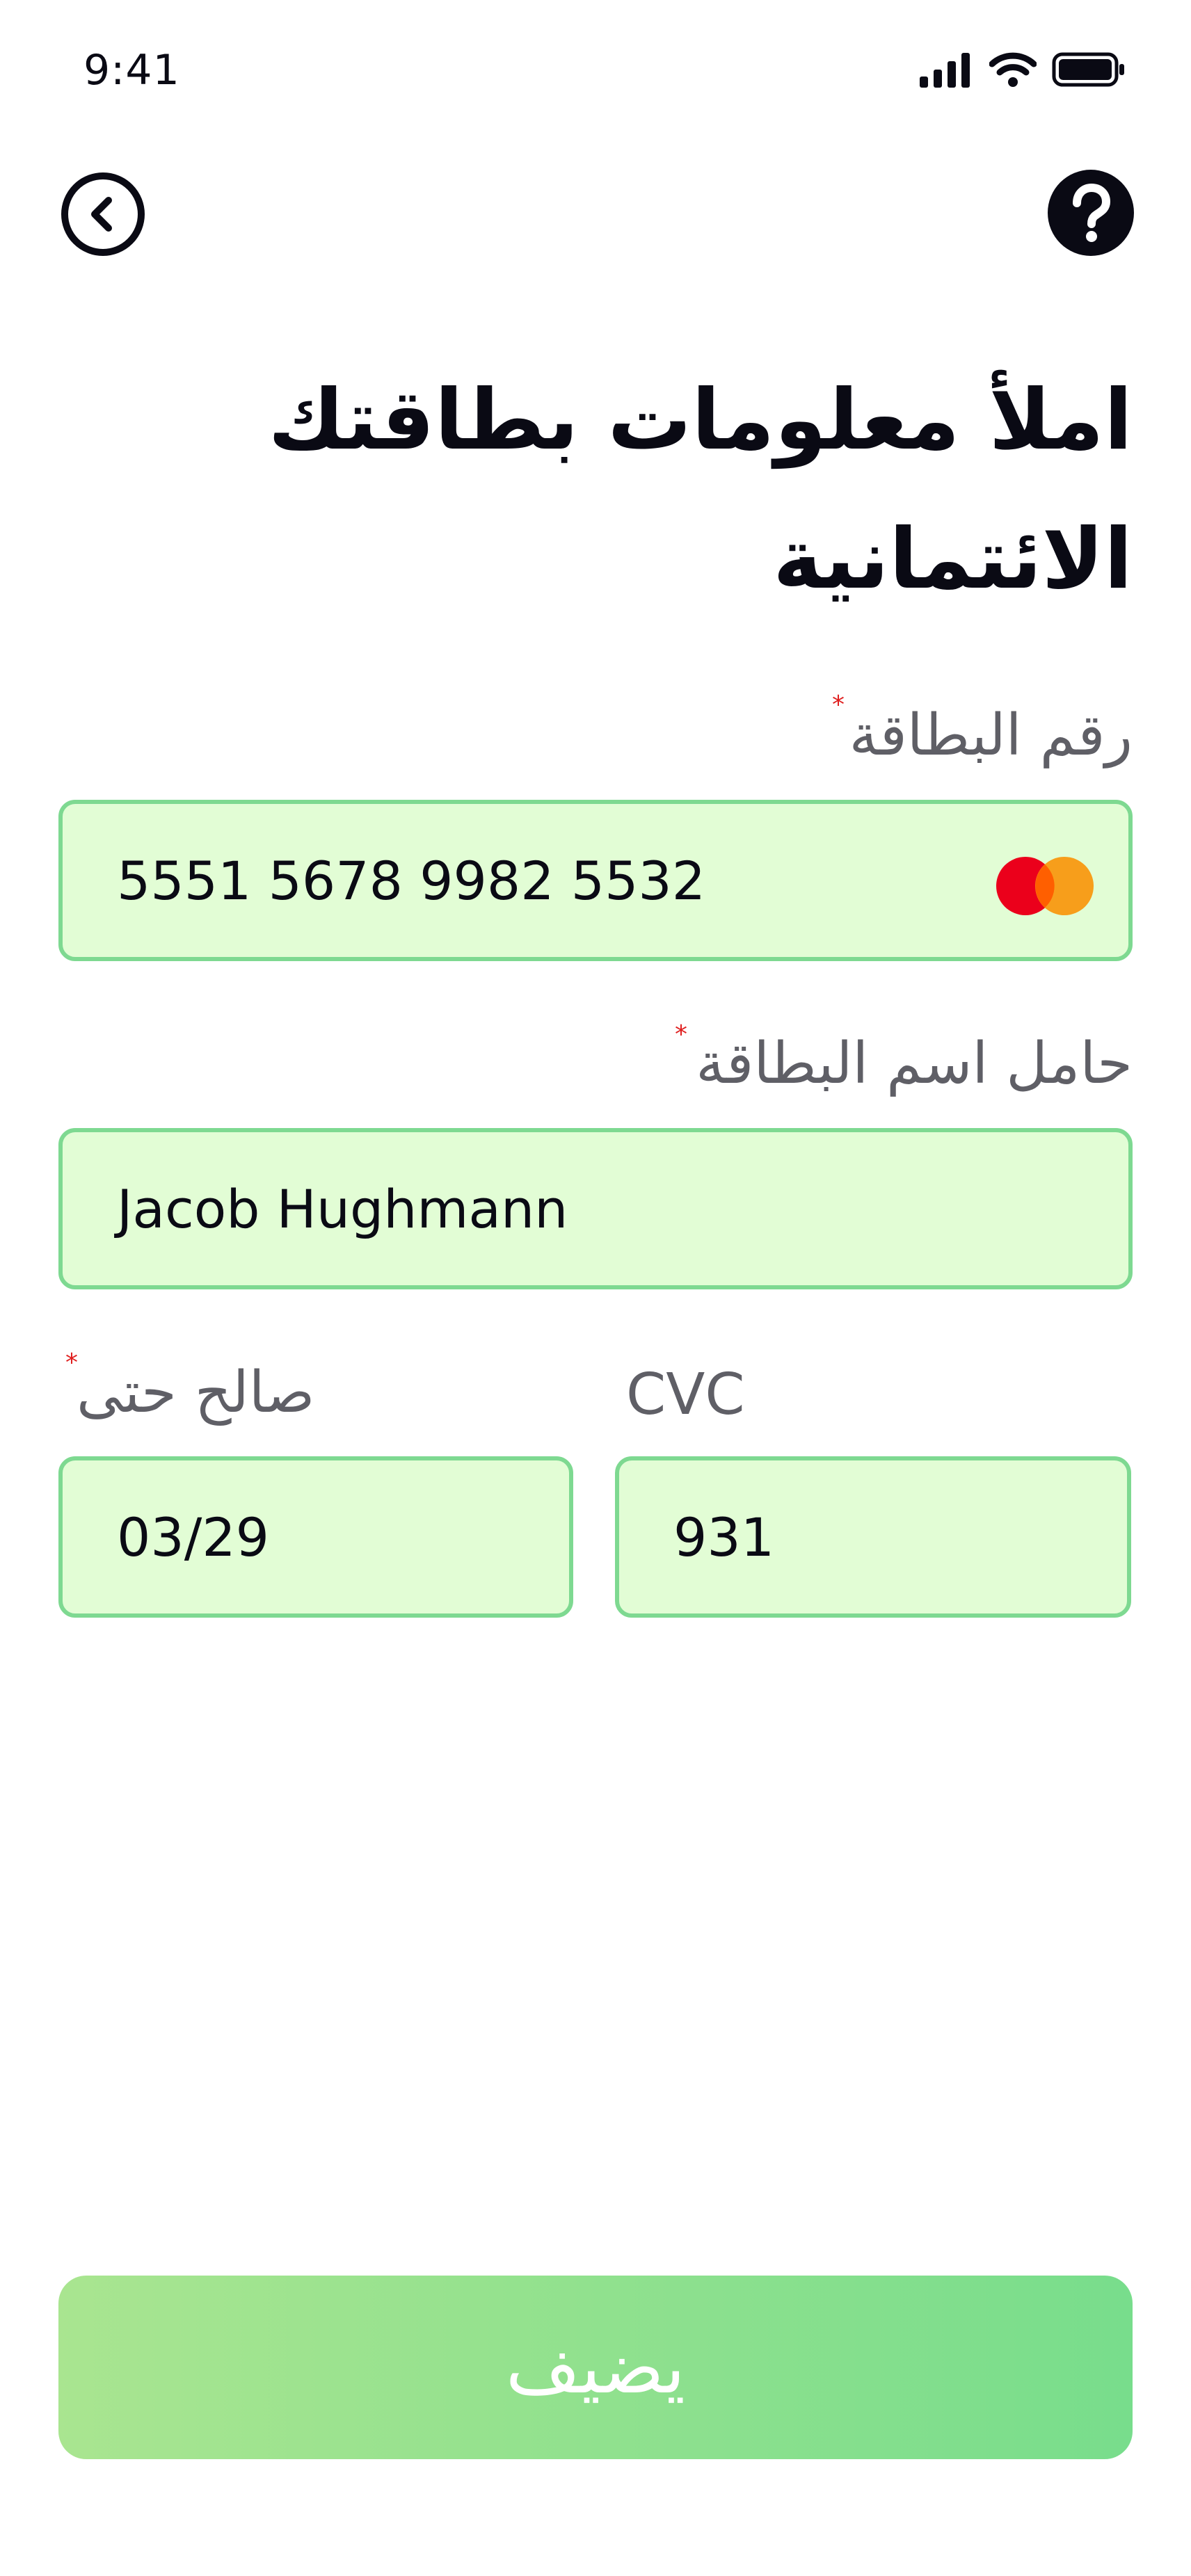 The image size is (1191, 2576). Describe the element at coordinates (724, 1537) in the screenshot. I see `cvc-value: 931` at that location.